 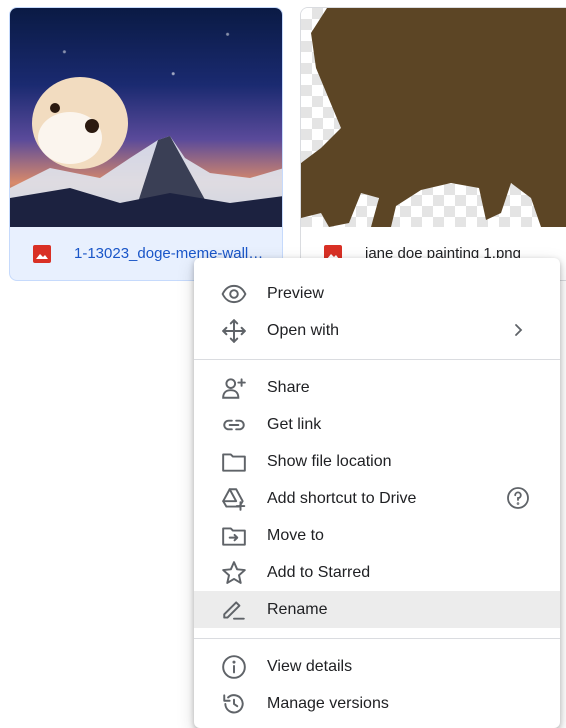 I want to click on menu-item-label: Preview, so click(x=295, y=293).